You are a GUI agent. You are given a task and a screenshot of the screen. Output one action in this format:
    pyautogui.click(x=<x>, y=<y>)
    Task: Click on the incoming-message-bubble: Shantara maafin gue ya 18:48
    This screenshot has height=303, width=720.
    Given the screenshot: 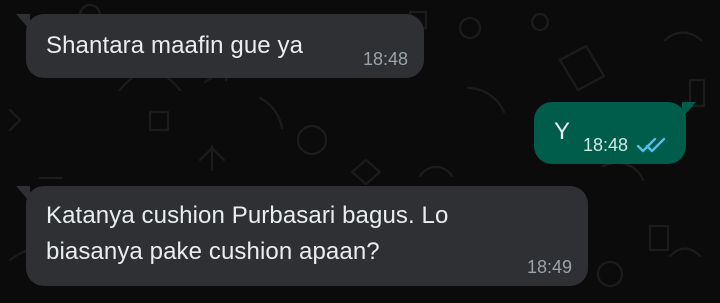 What is the action you would take?
    pyautogui.click(x=220, y=46)
    